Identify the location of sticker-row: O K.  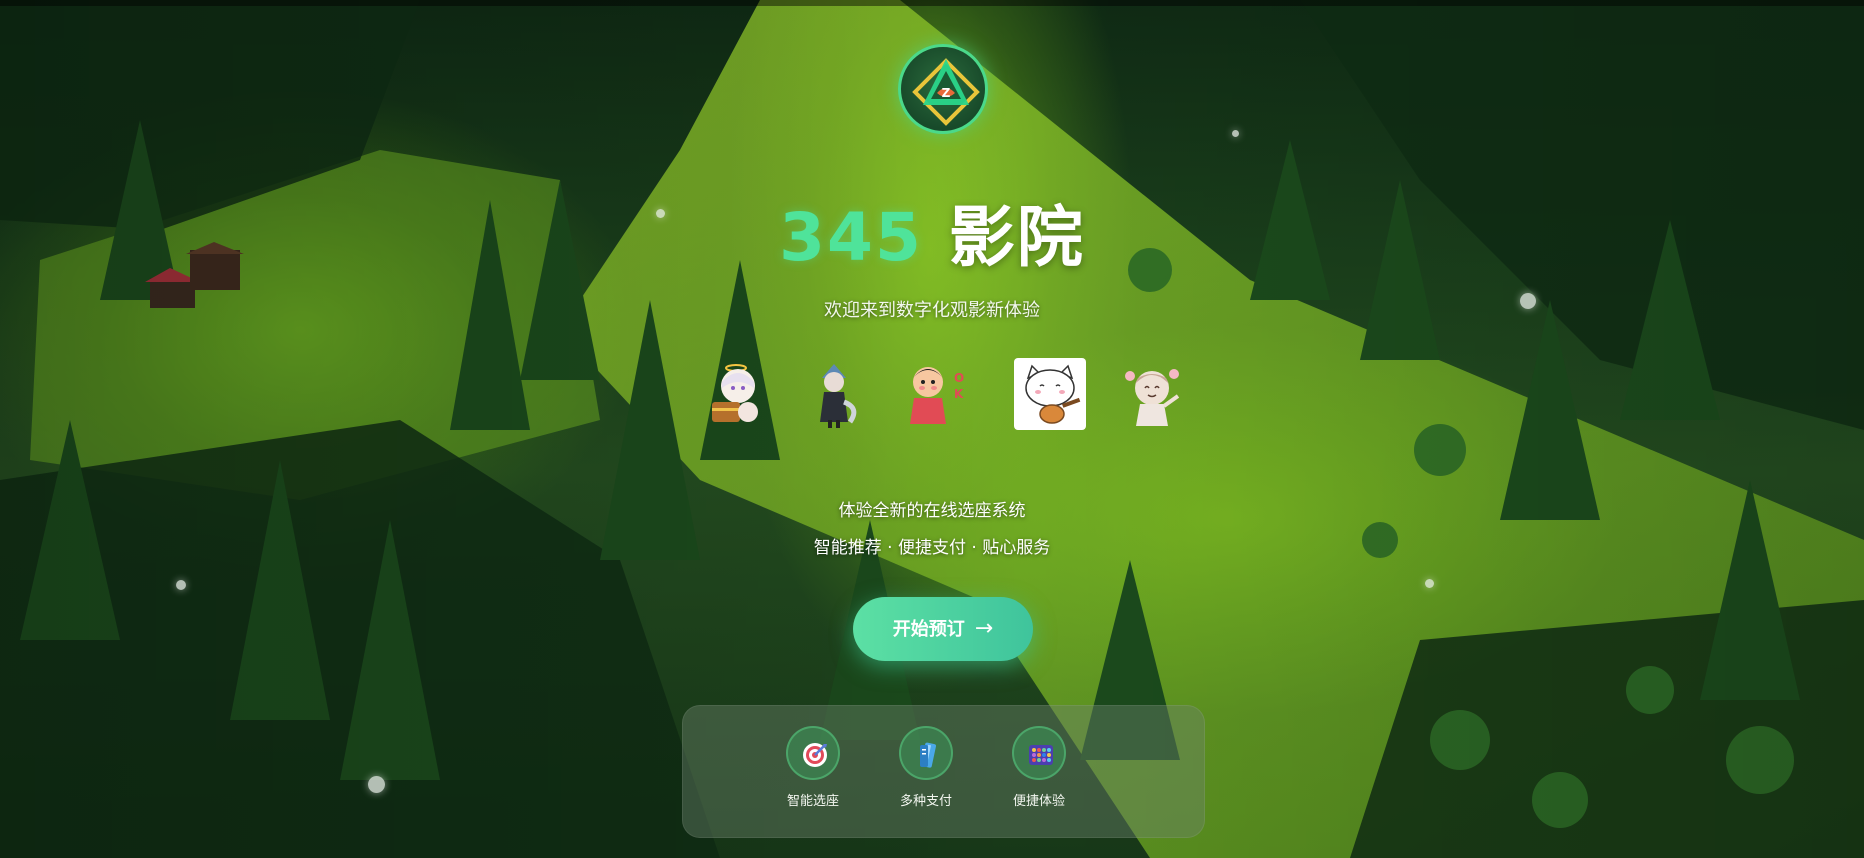
(945, 398).